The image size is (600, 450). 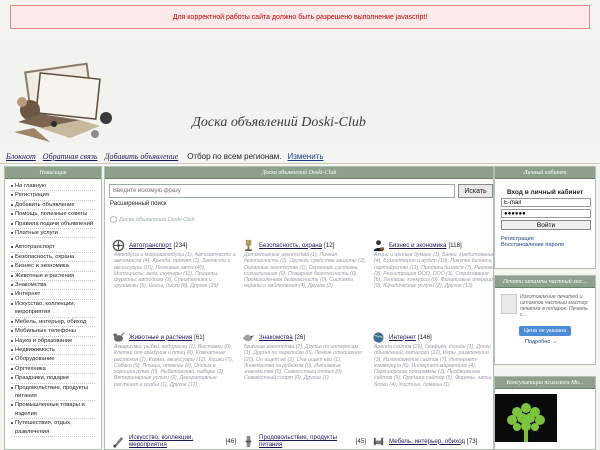 I want to click on breadcrumb: Доска объявлений Doski-Club, so click(x=152, y=219).